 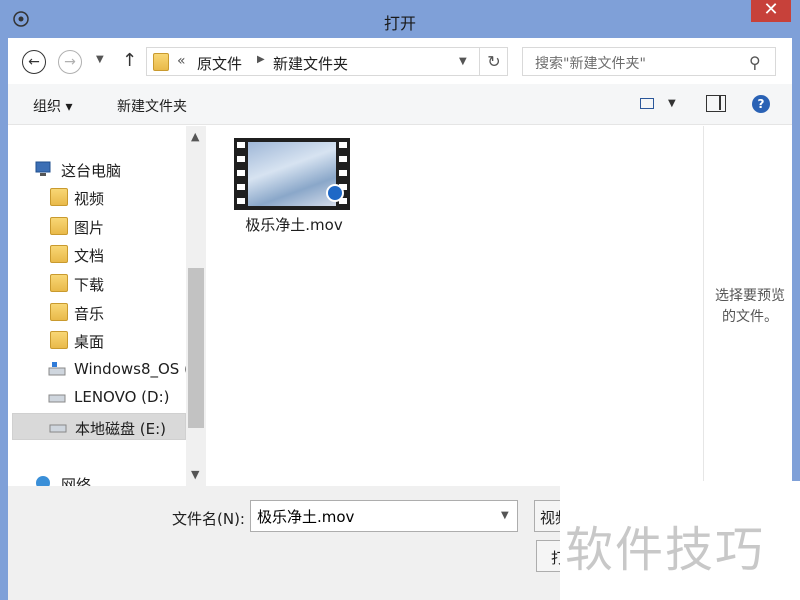 I want to click on preview-message: 选择要预览的文件。, so click(x=750, y=306).